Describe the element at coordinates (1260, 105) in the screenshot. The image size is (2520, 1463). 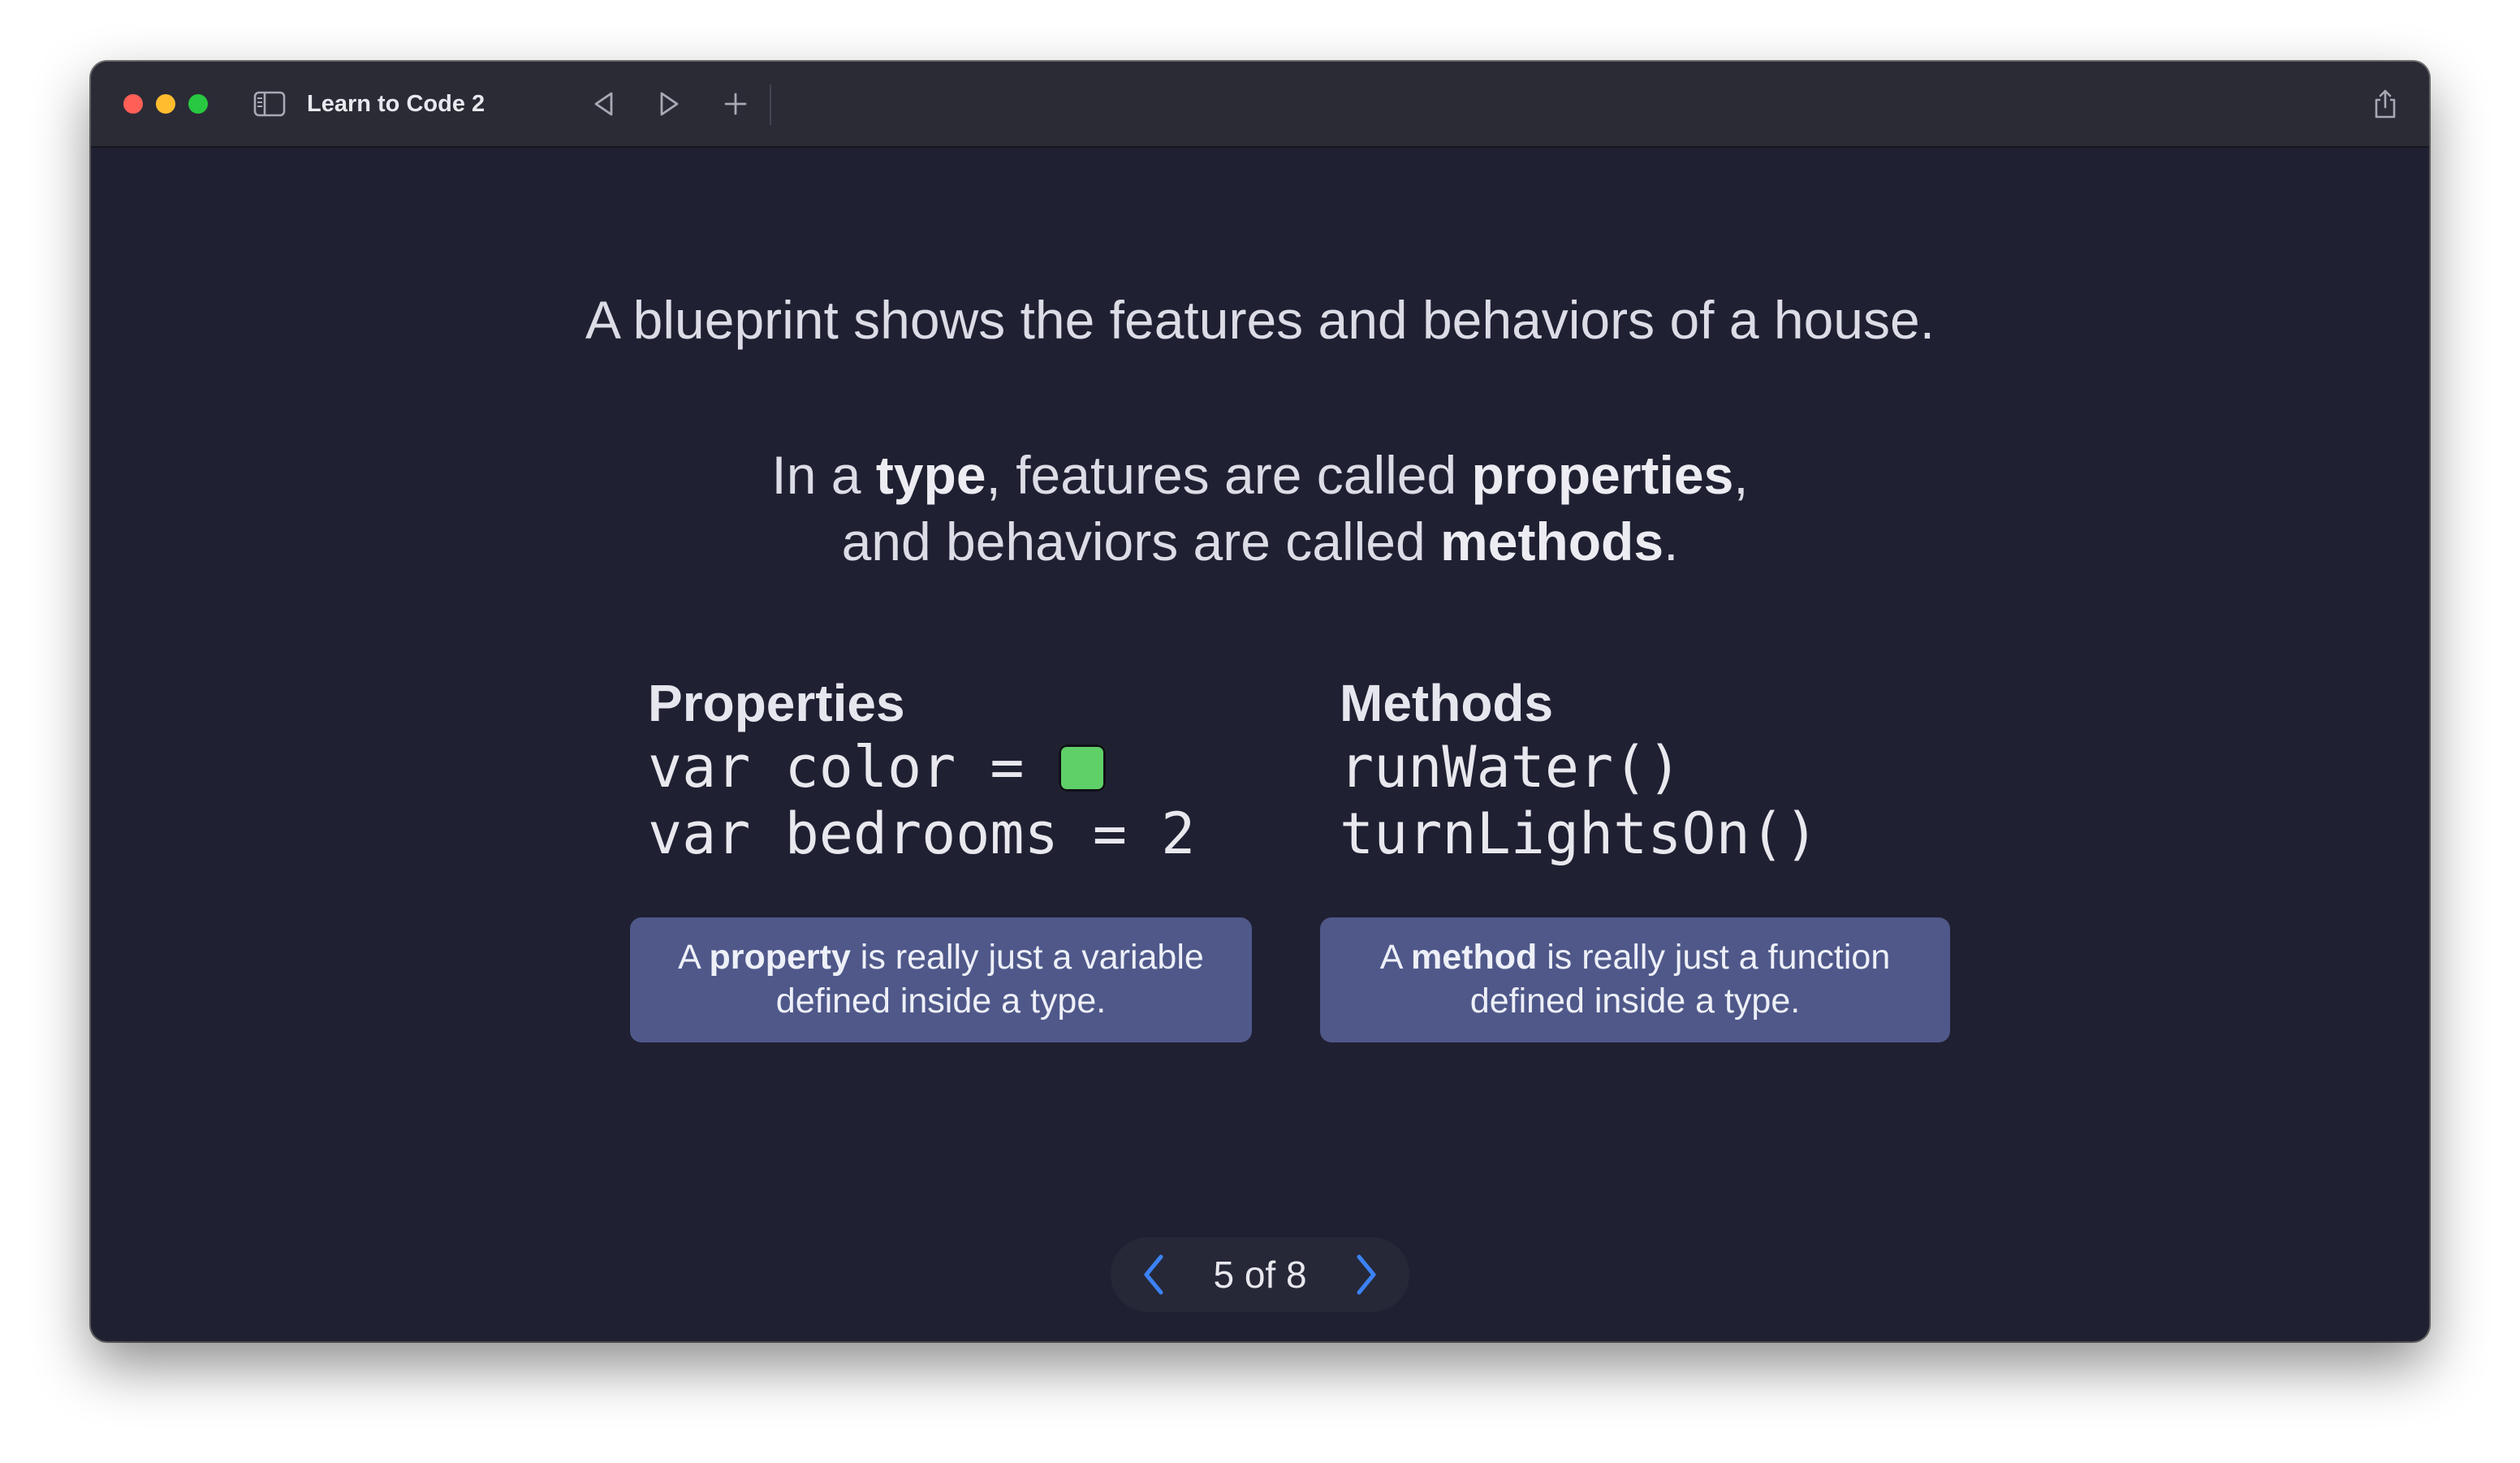
I see `title-bar: Learn to Code 2` at that location.